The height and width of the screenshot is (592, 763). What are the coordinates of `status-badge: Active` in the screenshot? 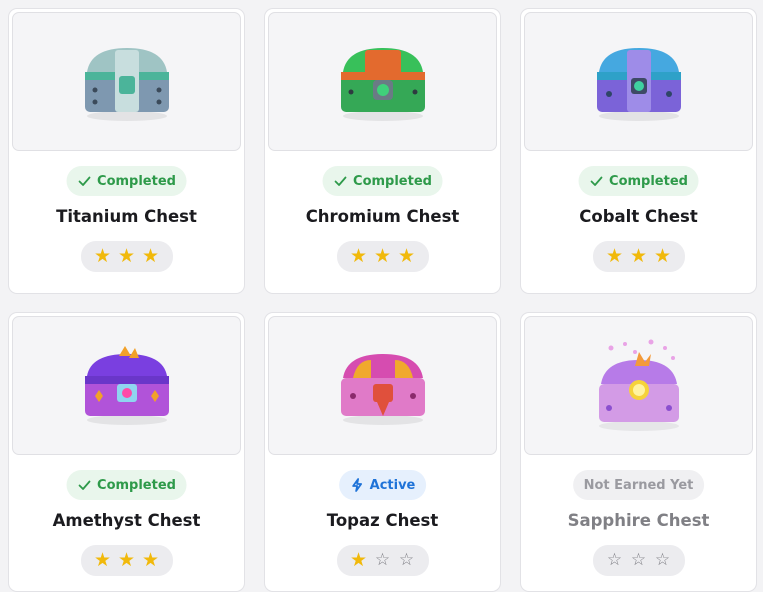 It's located at (382, 485).